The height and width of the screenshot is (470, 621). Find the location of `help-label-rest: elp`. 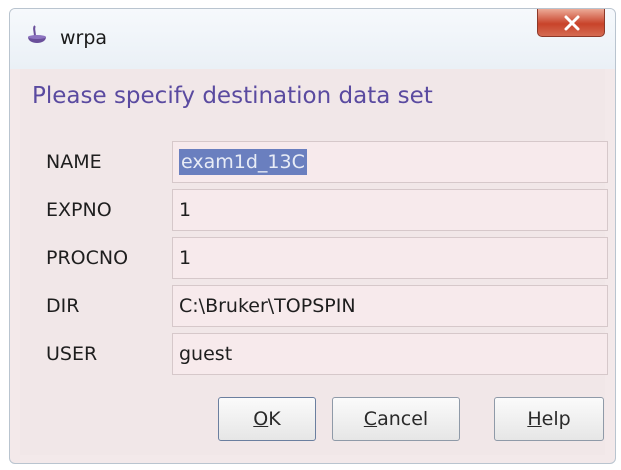

help-label-rest: elp is located at coordinates (556, 419).